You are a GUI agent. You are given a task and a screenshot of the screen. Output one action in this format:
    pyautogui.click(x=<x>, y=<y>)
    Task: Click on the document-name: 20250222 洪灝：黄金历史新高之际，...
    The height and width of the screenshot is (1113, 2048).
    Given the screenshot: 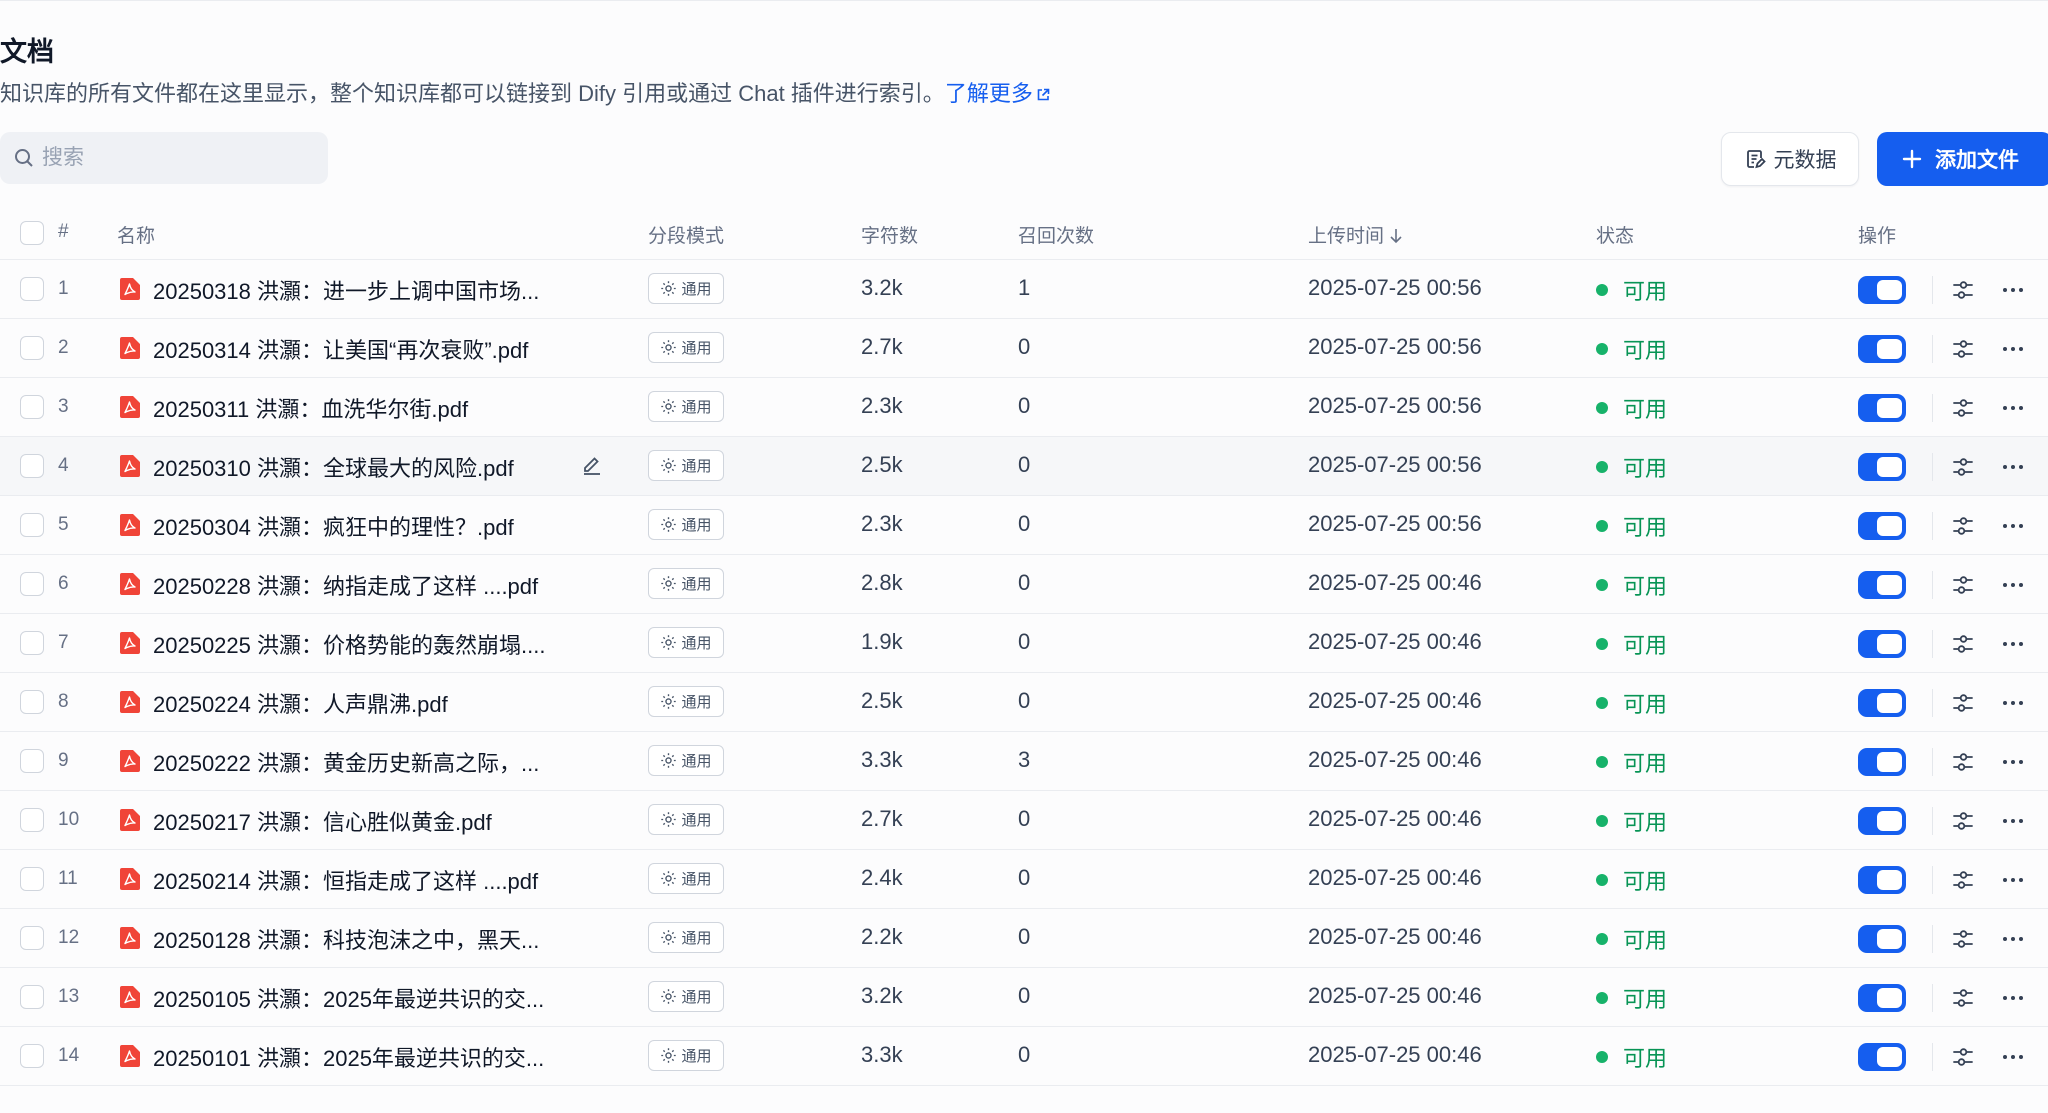 What is the action you would take?
    pyautogui.click(x=346, y=762)
    